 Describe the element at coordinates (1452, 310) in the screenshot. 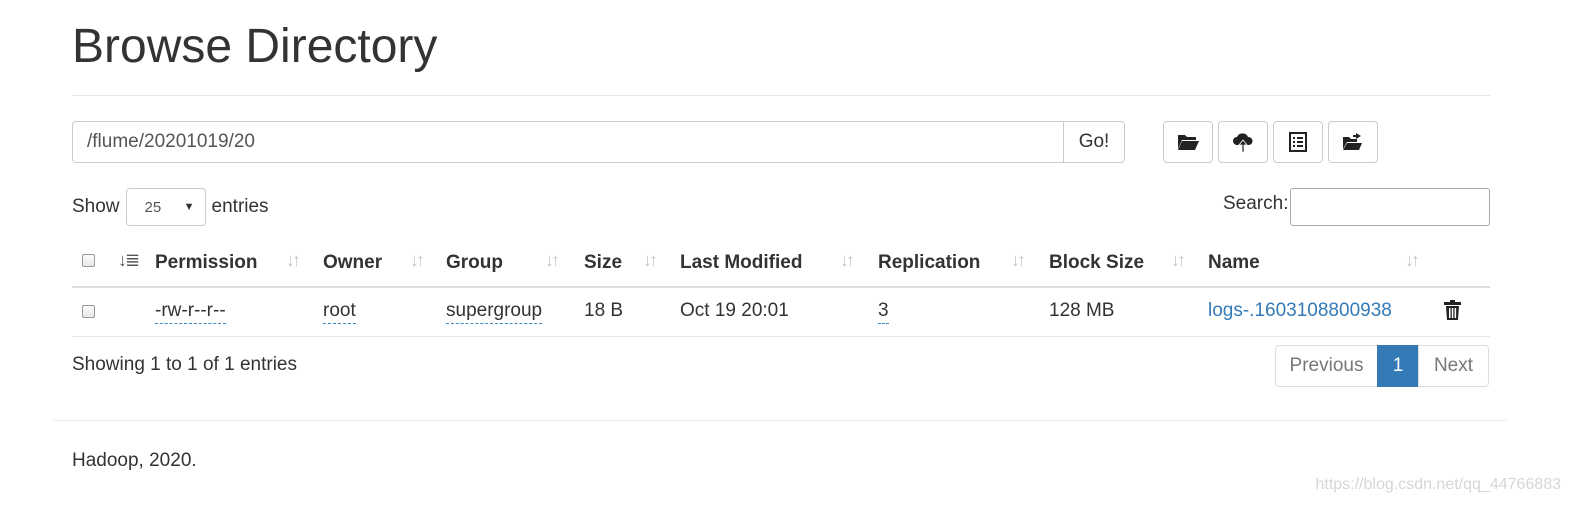

I see `trash-icon` at that location.